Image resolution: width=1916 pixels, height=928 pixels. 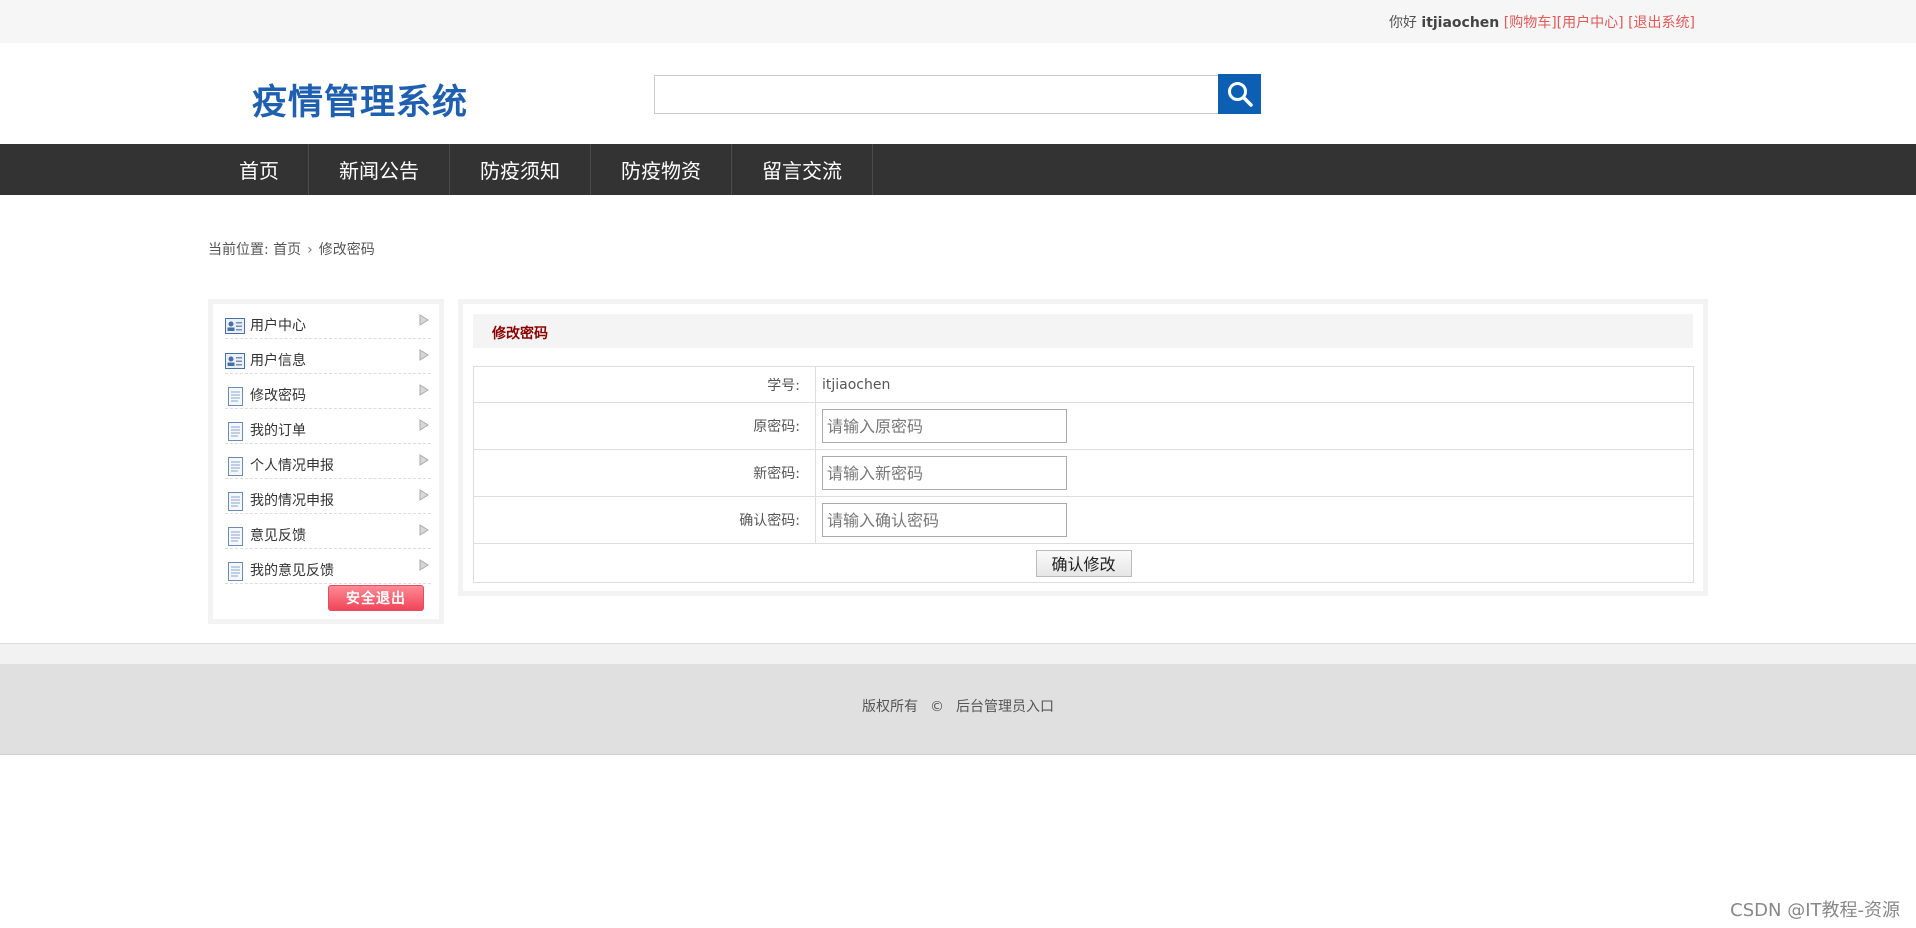 I want to click on old-password-label: 原密码:, so click(x=644, y=426).